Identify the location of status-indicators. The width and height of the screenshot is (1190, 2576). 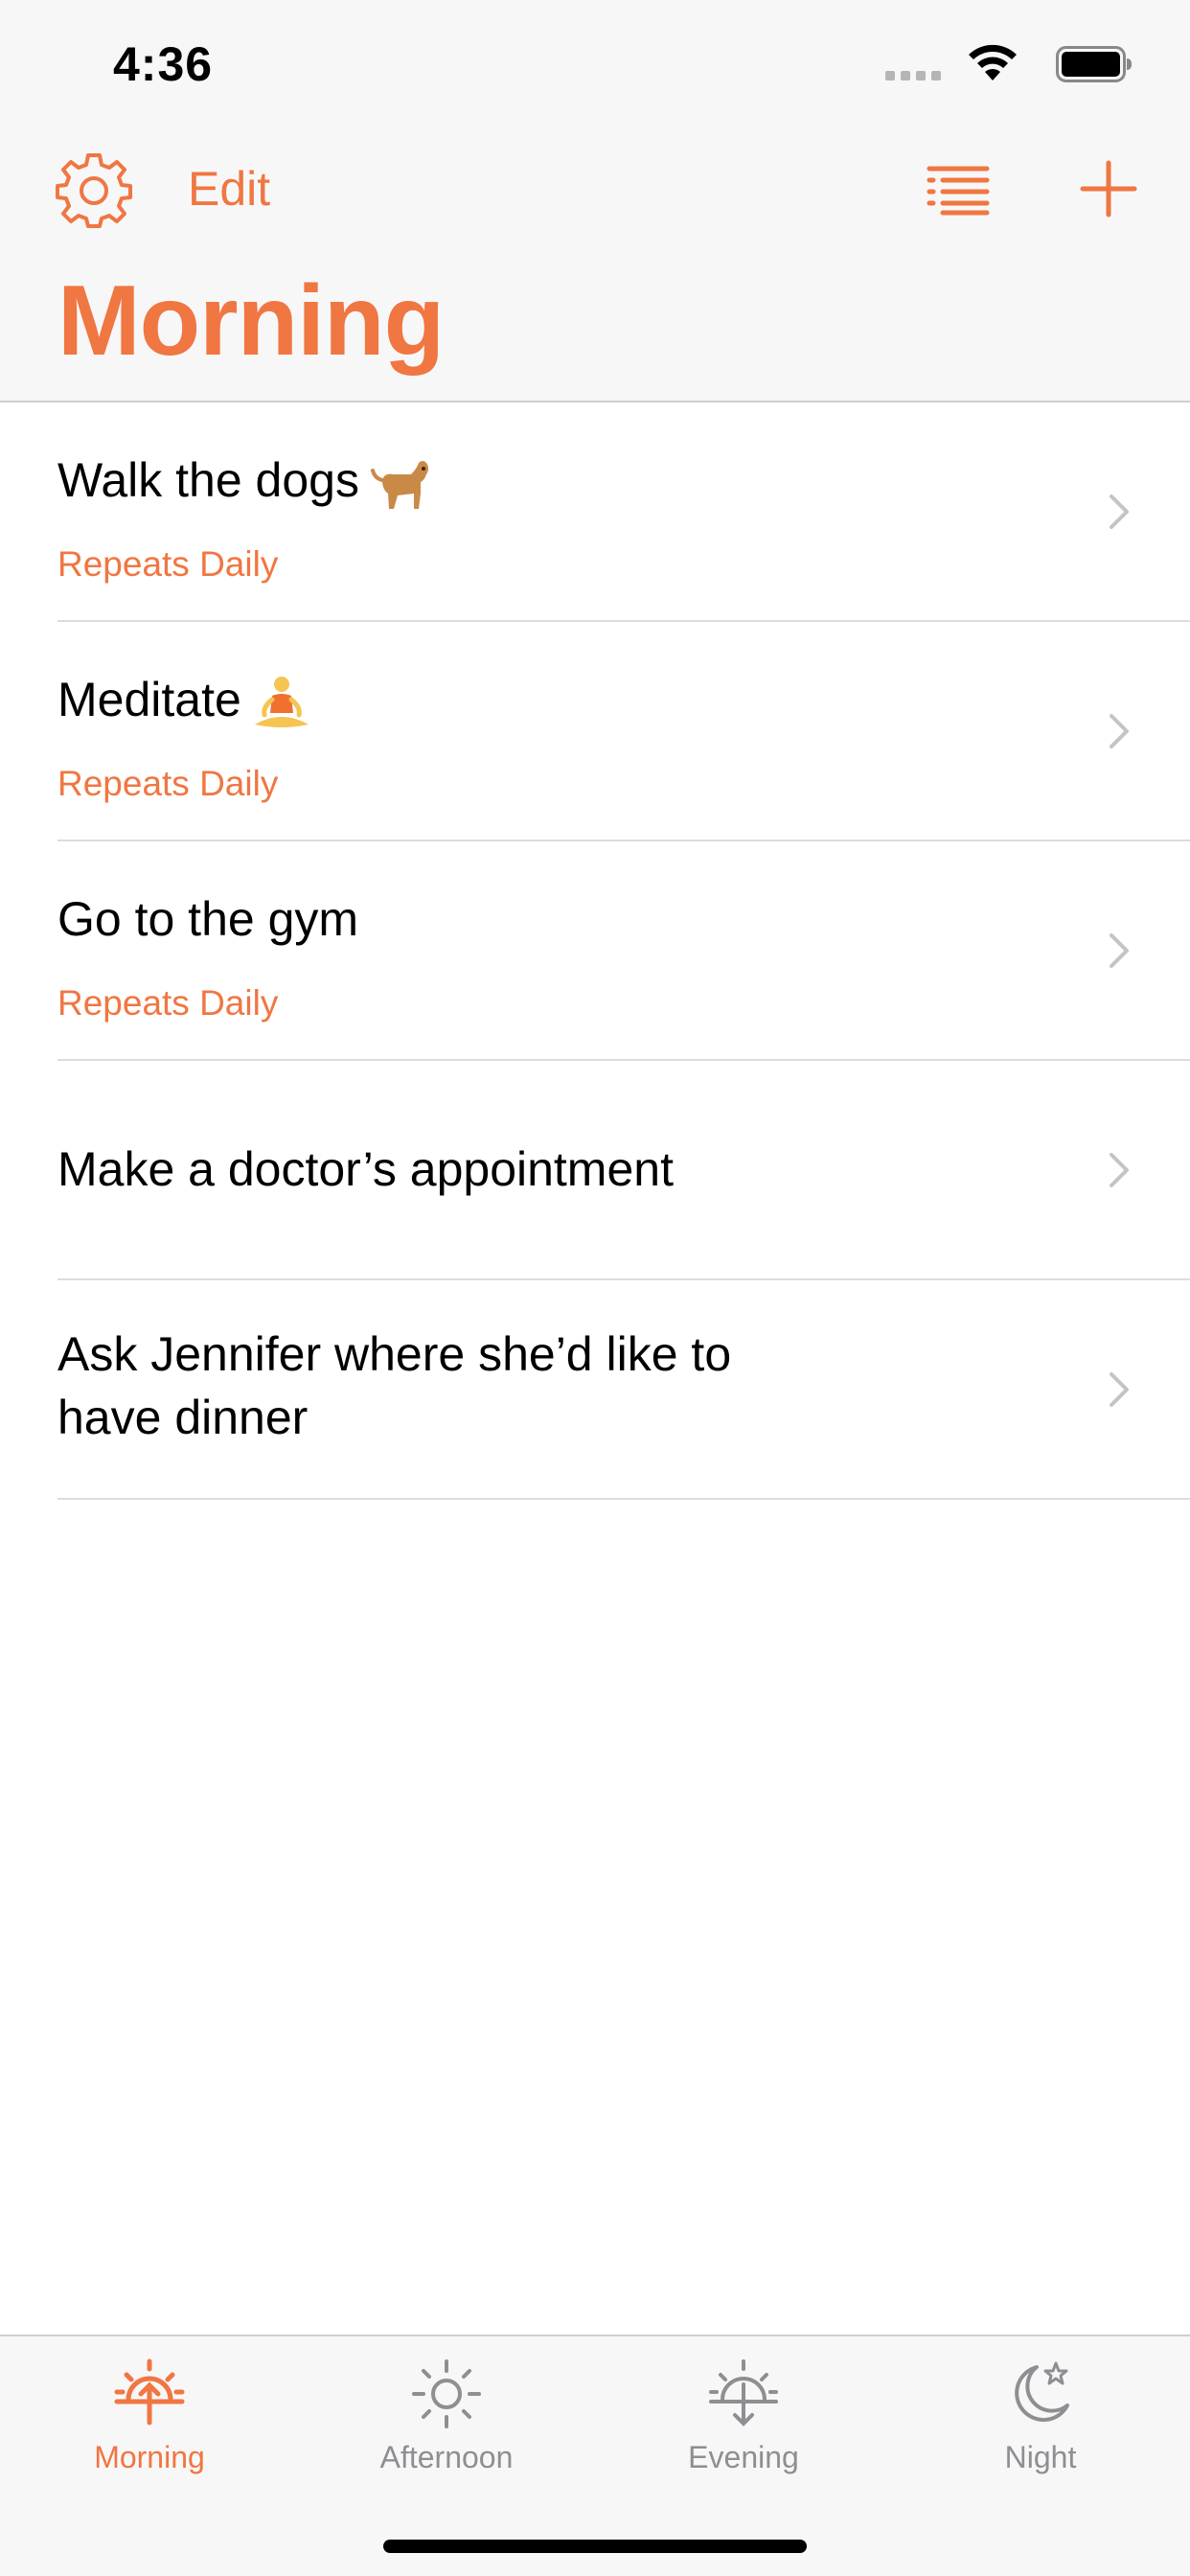
(980, 66).